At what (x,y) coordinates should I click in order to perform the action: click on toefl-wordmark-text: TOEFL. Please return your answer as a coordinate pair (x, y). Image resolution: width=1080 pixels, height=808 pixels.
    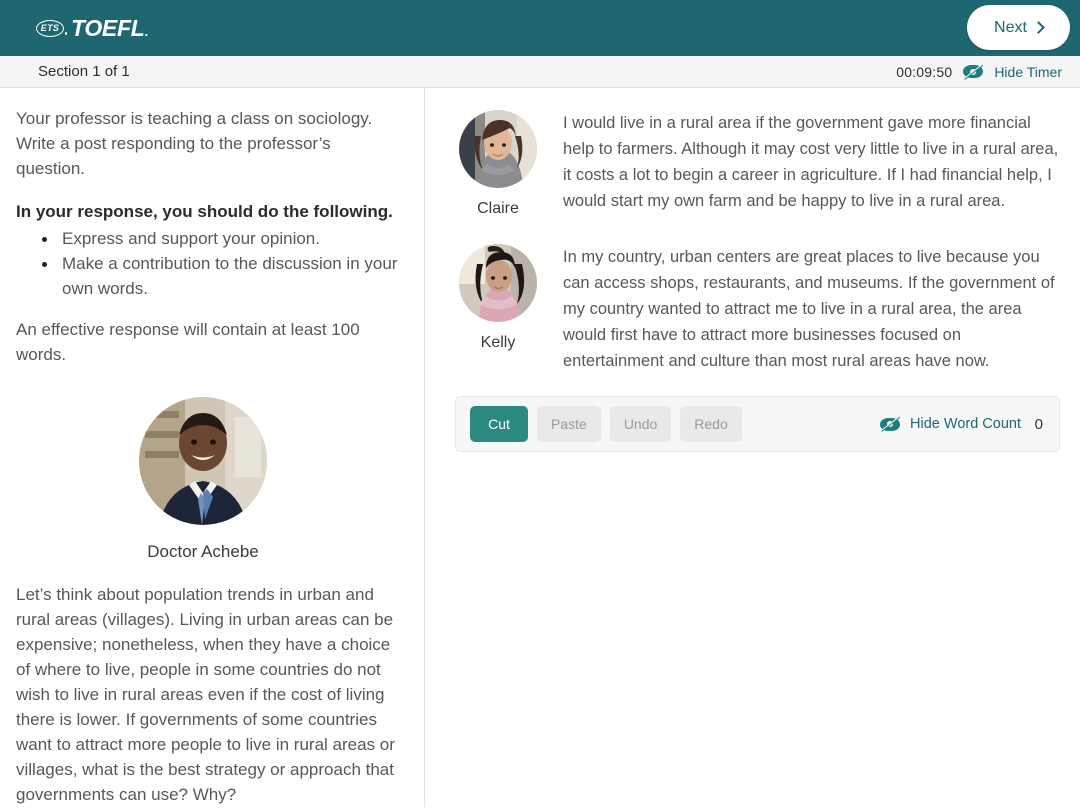
    Looking at the image, I should click on (108, 27).